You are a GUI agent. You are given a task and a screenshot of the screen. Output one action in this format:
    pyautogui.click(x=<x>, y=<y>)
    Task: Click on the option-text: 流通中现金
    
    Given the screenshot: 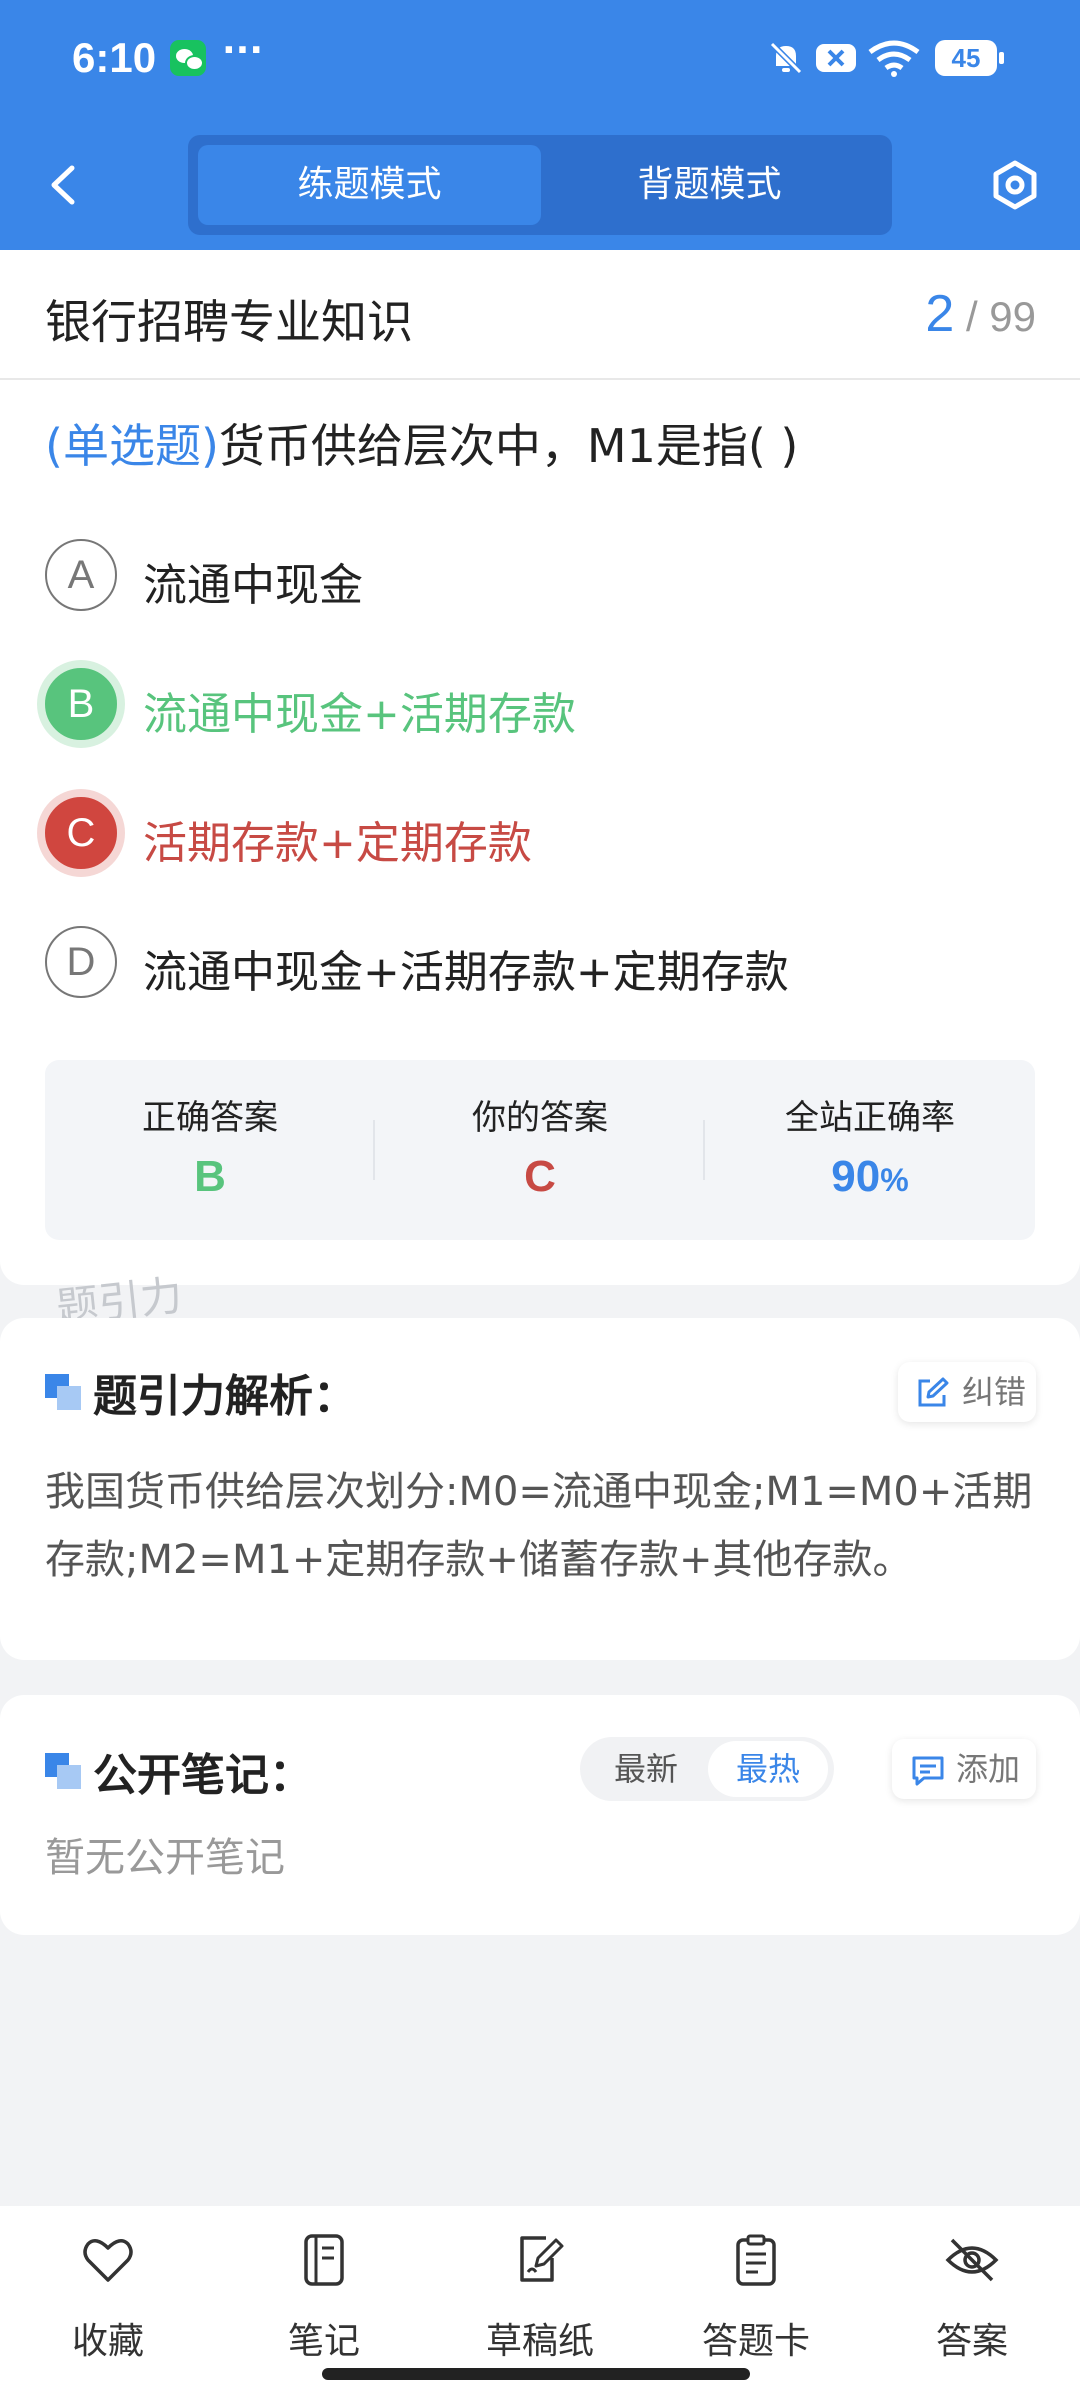 What is the action you would take?
    pyautogui.click(x=253, y=585)
    